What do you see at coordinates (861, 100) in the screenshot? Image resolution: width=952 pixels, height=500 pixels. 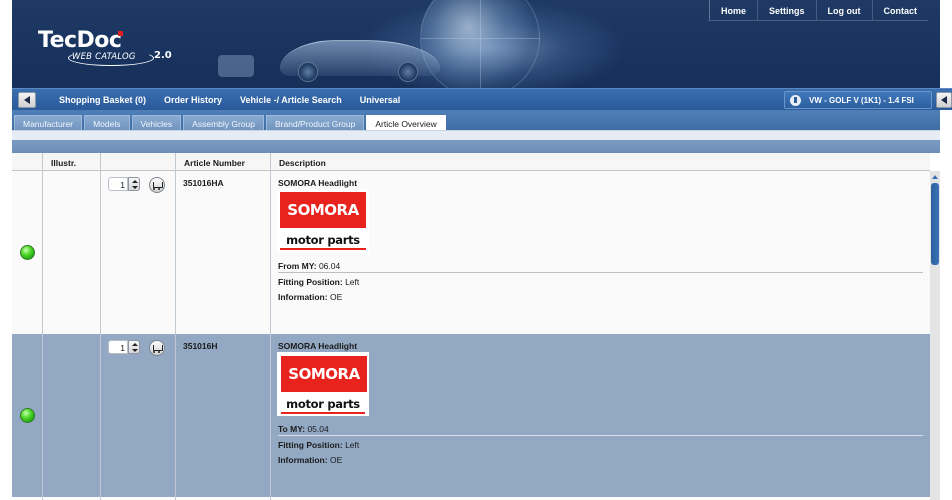 I see `selected-vehicle-label: VW - GOLF V (1K1) - 1.4 FSI` at bounding box center [861, 100].